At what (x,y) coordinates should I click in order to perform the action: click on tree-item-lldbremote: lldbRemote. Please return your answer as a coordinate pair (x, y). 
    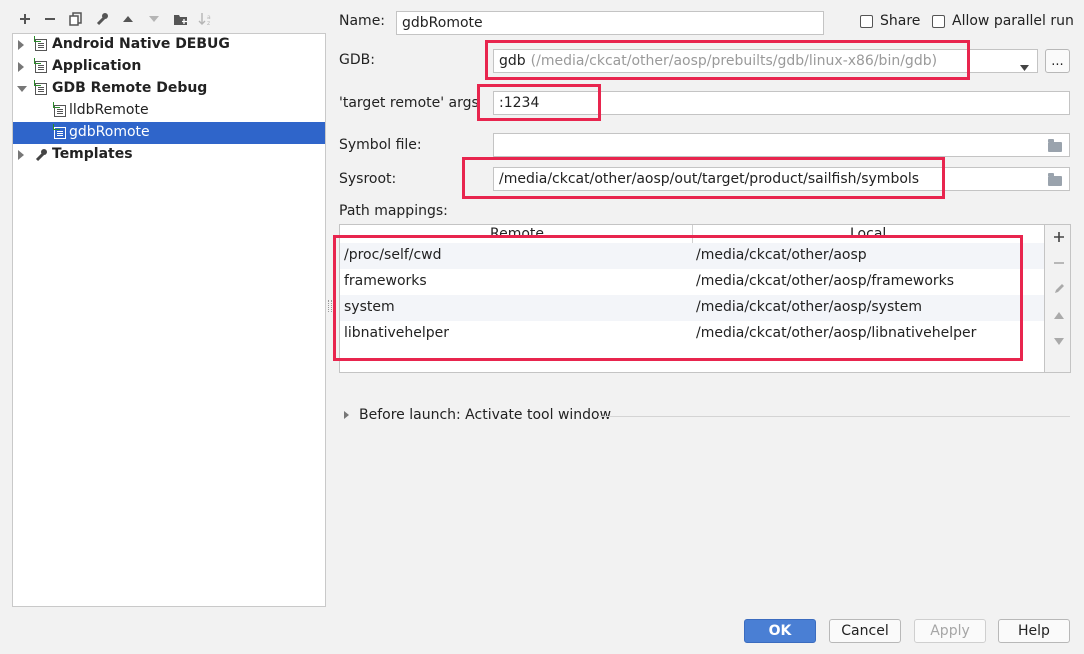
    Looking at the image, I should click on (169, 111).